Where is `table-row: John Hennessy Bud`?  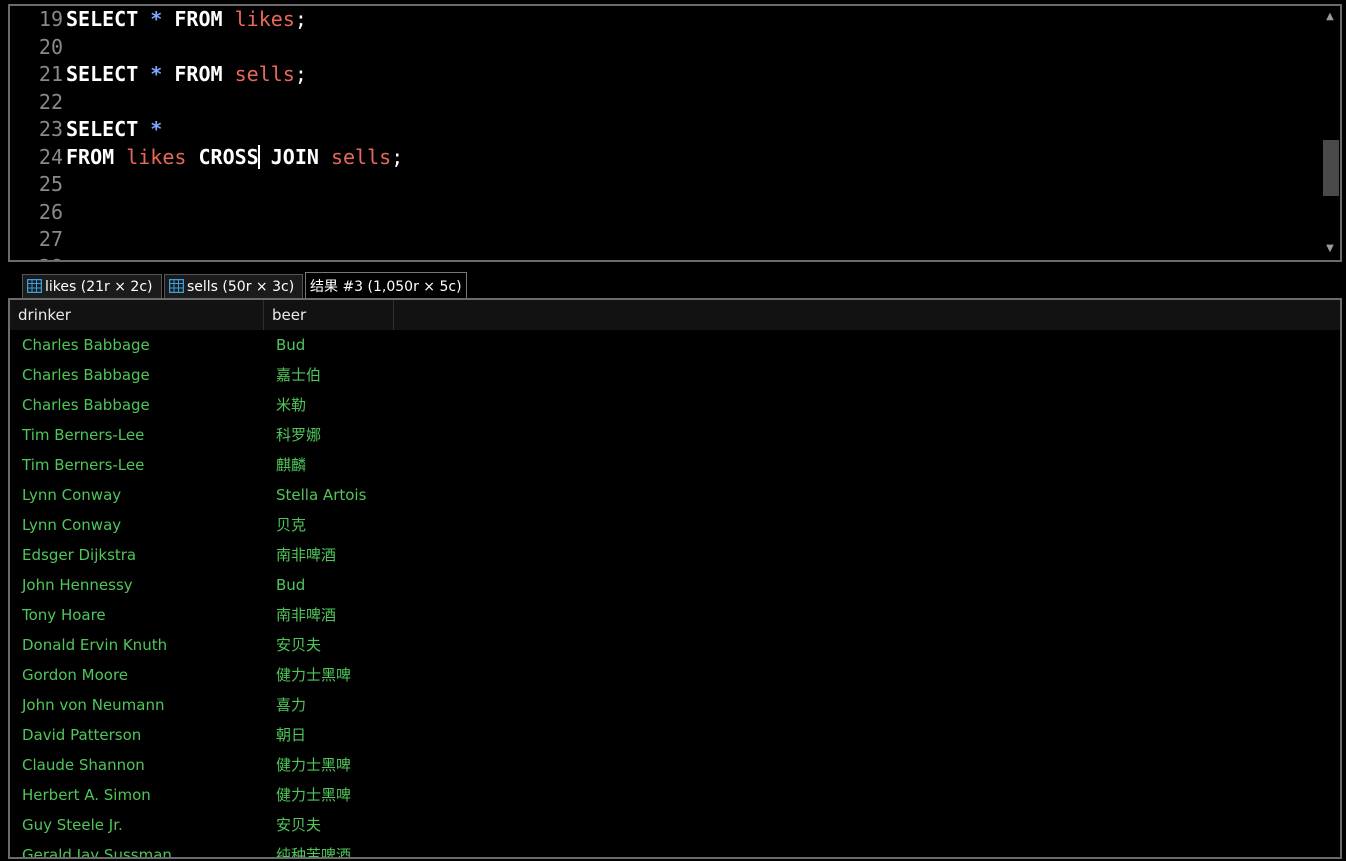
table-row: John Hennessy Bud is located at coordinates (675, 585).